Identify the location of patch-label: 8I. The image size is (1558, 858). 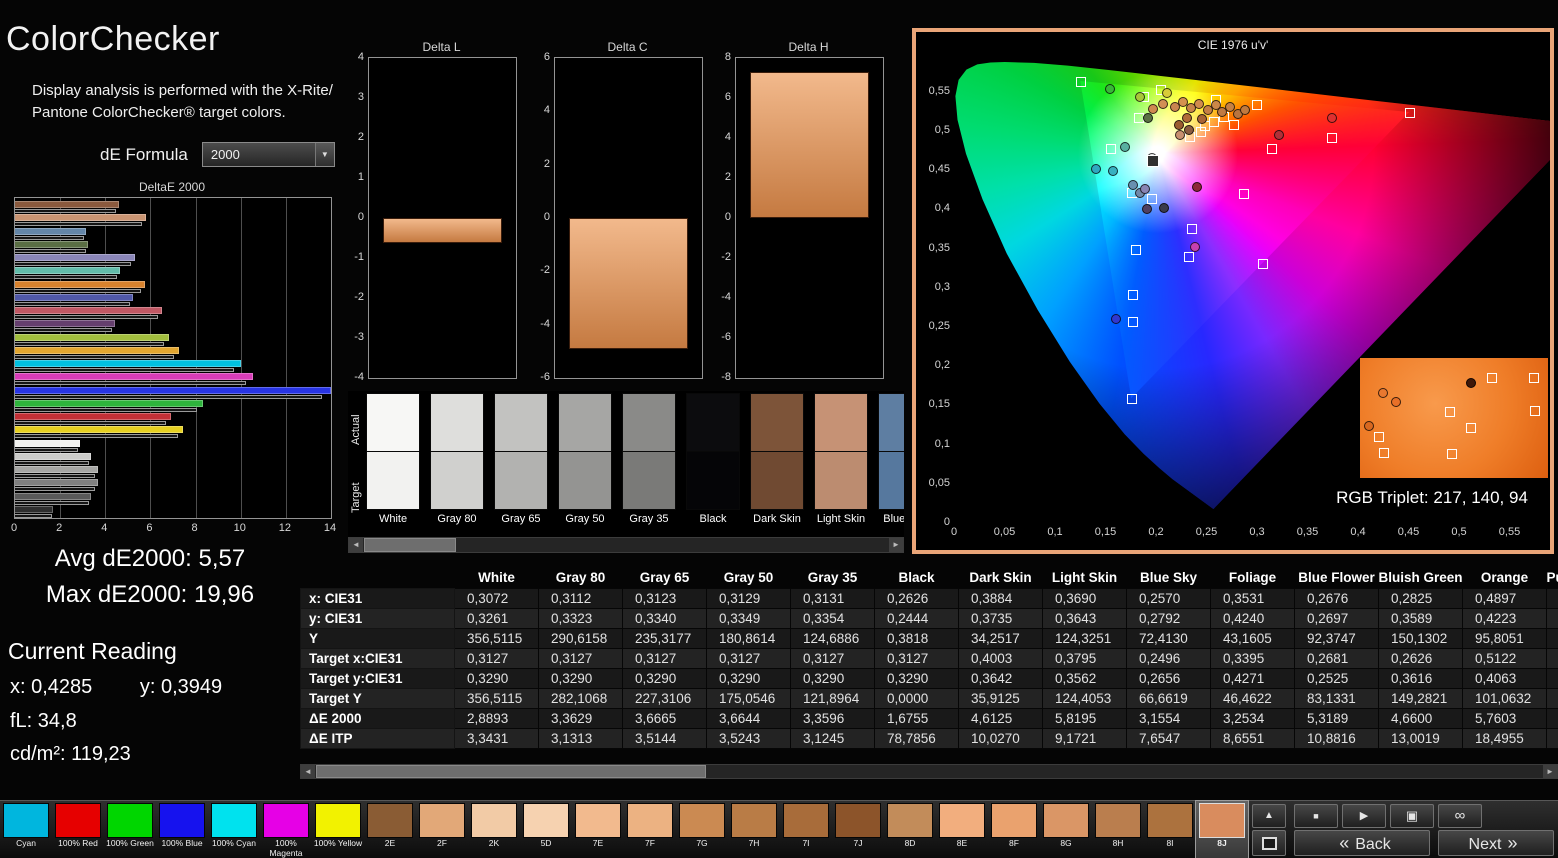
(1170, 843).